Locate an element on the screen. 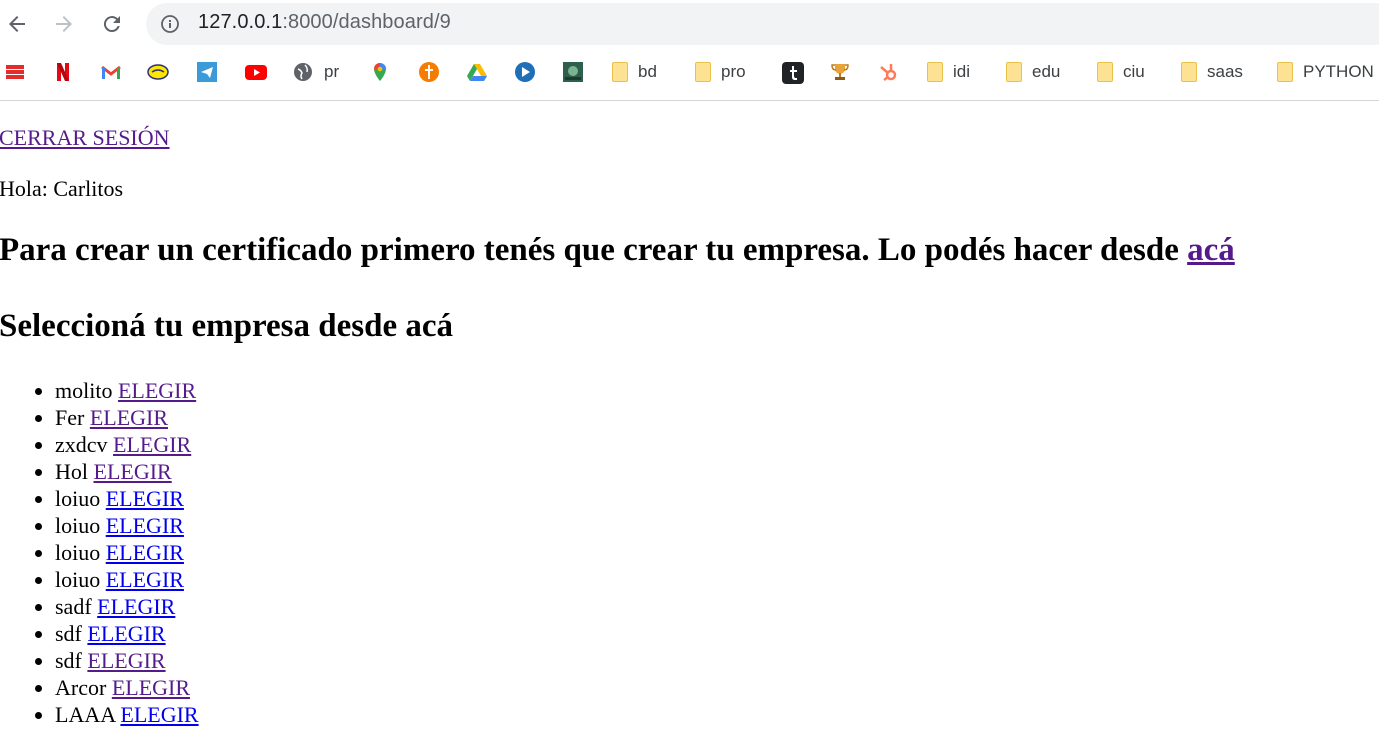  company-list-item: sadf ELEGIR is located at coordinates (127, 606).